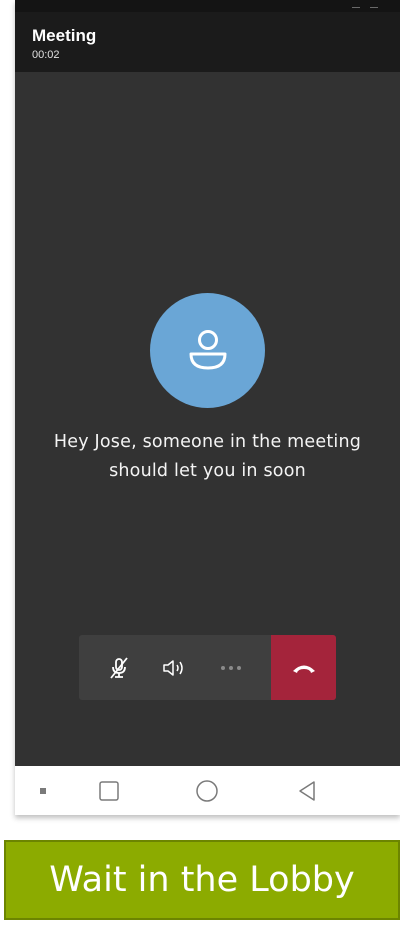 The height and width of the screenshot is (926, 400). Describe the element at coordinates (207, 42) in the screenshot. I see `meeting-header: Meeting 00:02` at that location.